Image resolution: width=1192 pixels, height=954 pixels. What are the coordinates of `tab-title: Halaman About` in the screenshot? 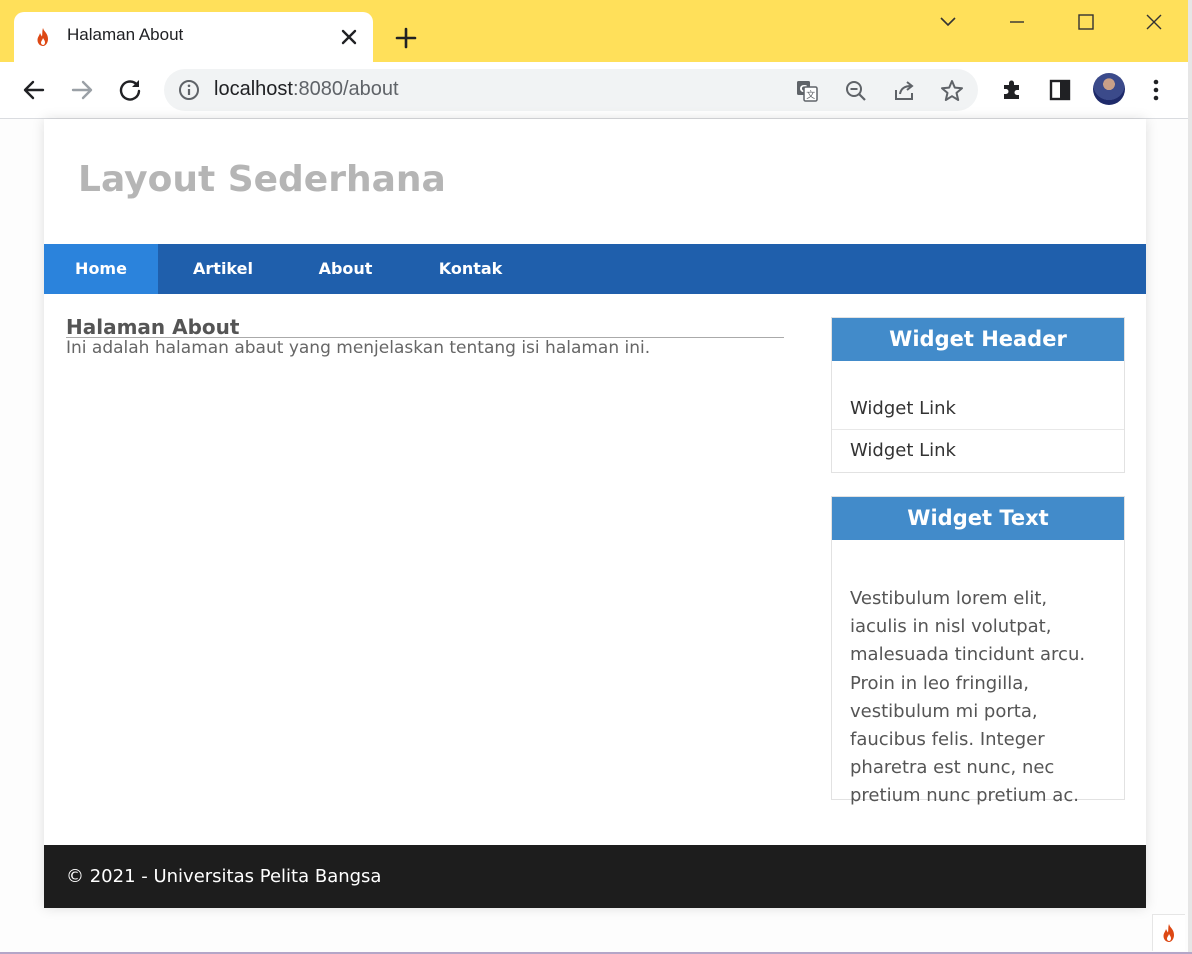 It's located at (125, 34).